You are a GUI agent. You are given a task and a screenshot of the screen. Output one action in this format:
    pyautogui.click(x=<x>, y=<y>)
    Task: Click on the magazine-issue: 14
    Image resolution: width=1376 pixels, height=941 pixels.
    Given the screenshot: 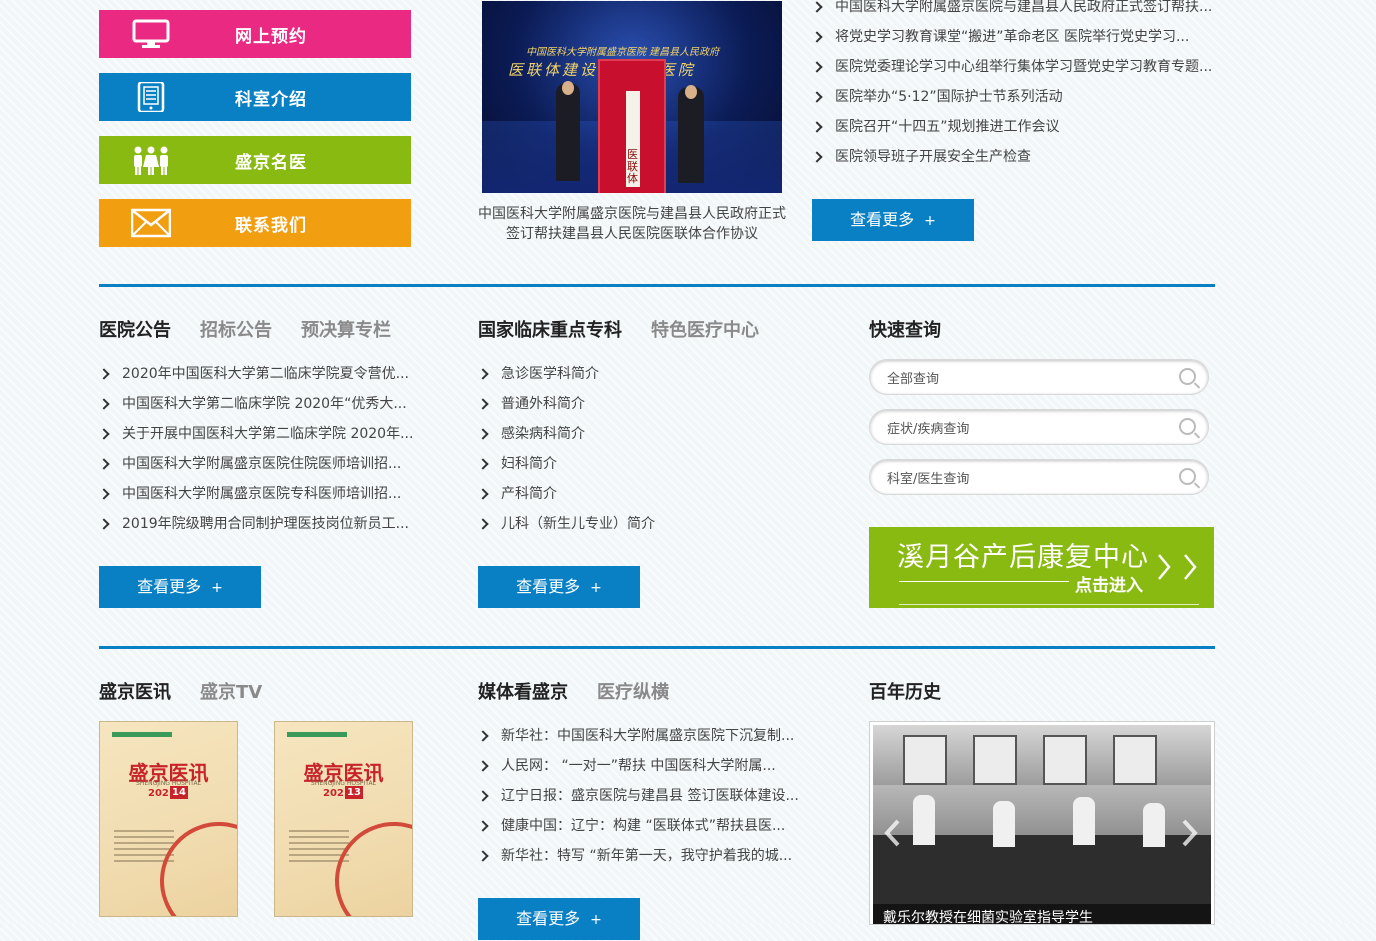 What is the action you would take?
    pyautogui.click(x=179, y=792)
    